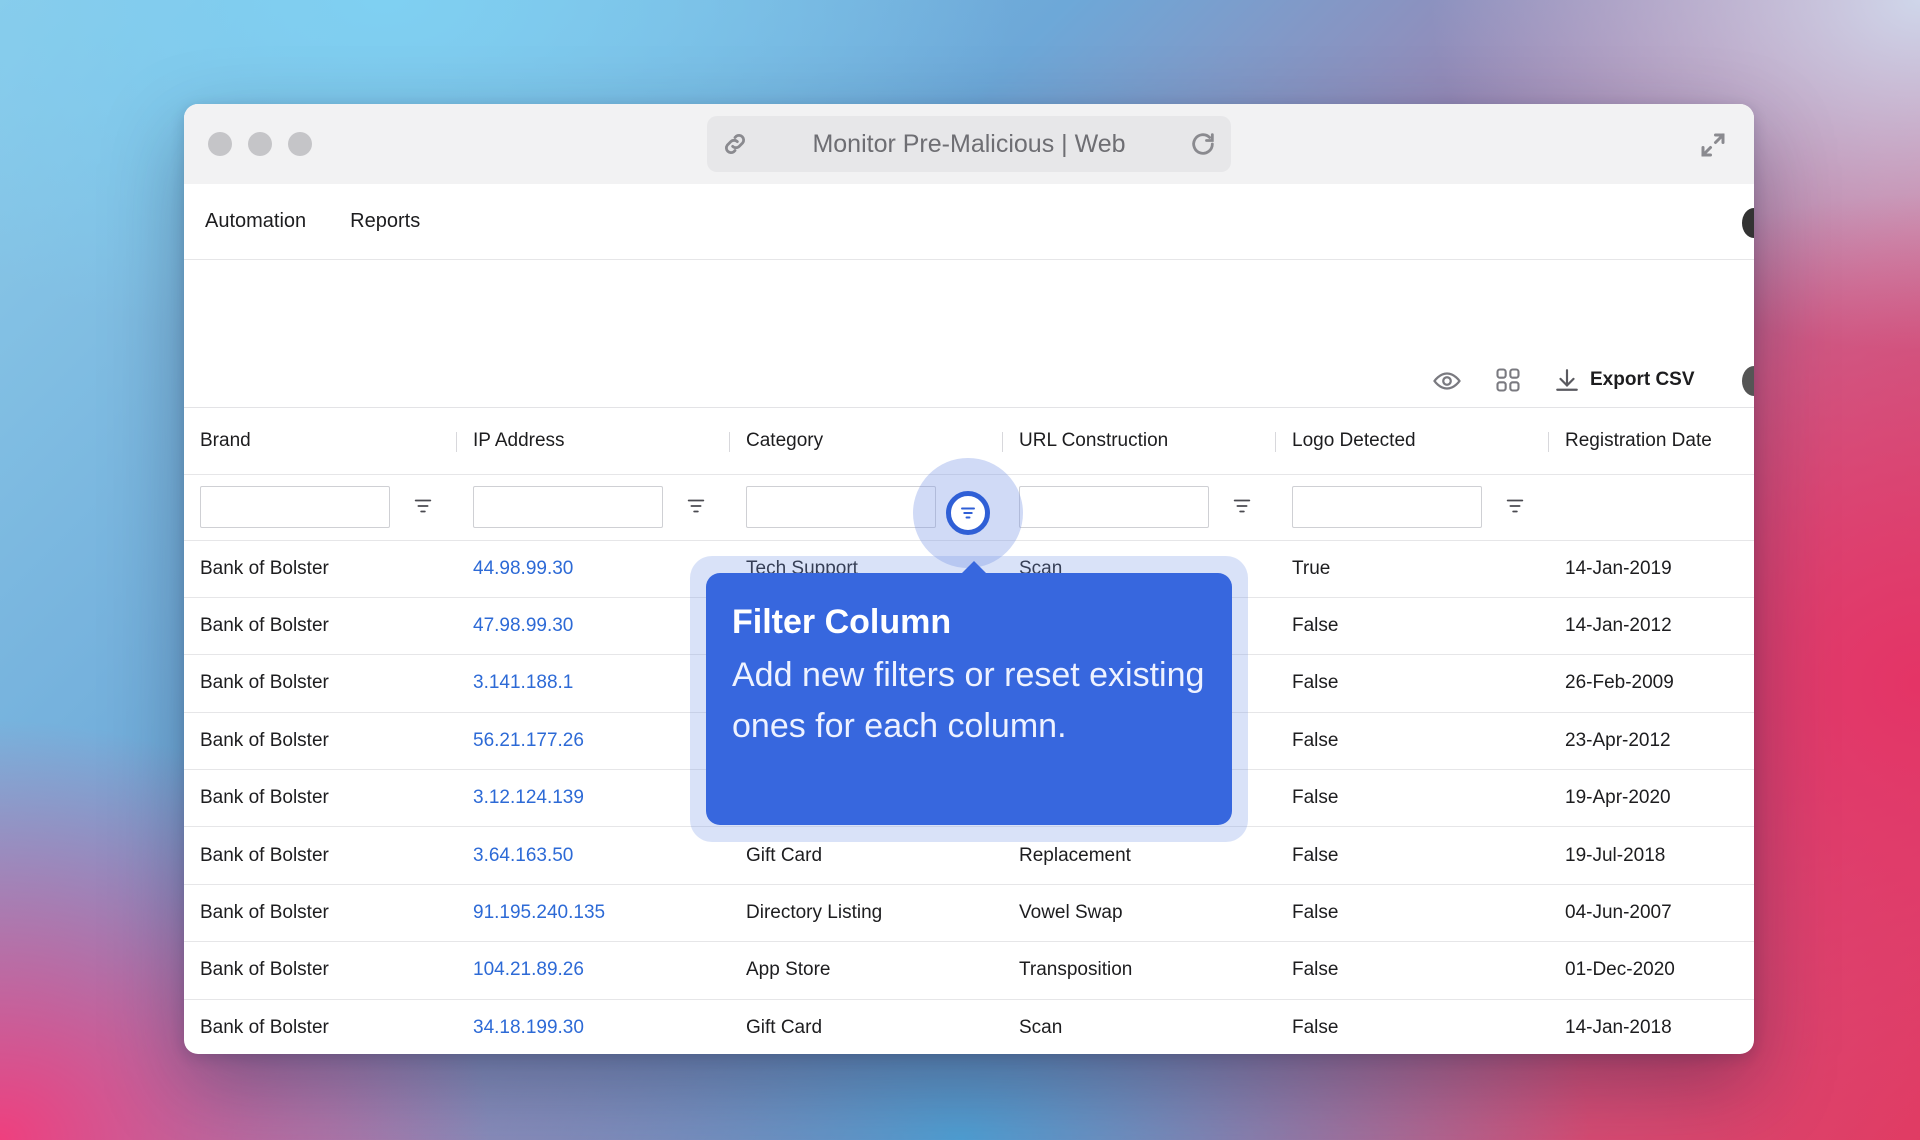 This screenshot has width=1920, height=1140. Describe the element at coordinates (1651, 741) in the screenshot. I see `registration-date-cell: 23-Apr-2012` at that location.